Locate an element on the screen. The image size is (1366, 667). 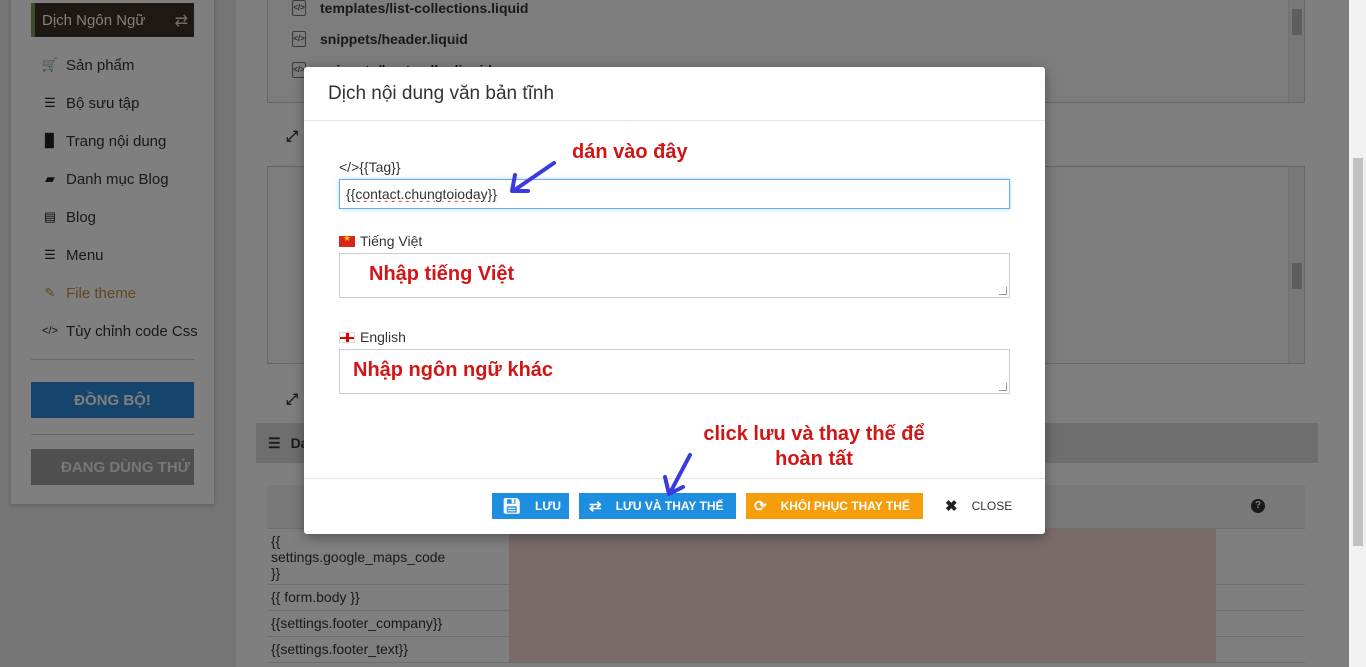
arrow-to-save-replace-icon is located at coordinates (677, 474).